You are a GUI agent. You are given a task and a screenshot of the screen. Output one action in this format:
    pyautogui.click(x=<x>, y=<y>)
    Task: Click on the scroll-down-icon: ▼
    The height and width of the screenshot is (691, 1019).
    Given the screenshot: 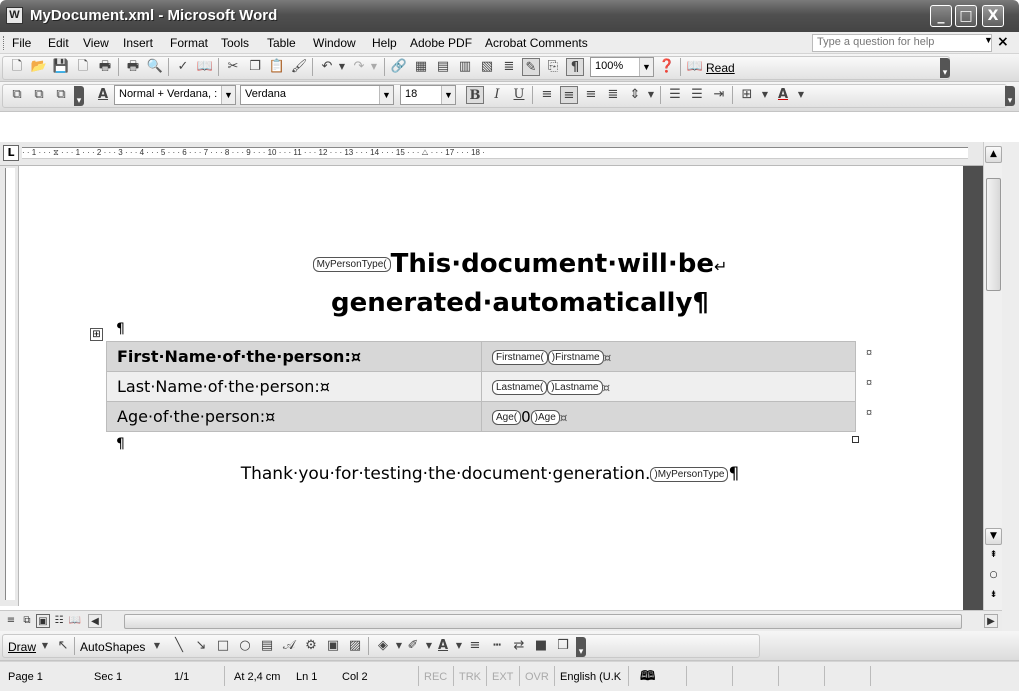 What is the action you would take?
    pyautogui.click(x=993, y=536)
    